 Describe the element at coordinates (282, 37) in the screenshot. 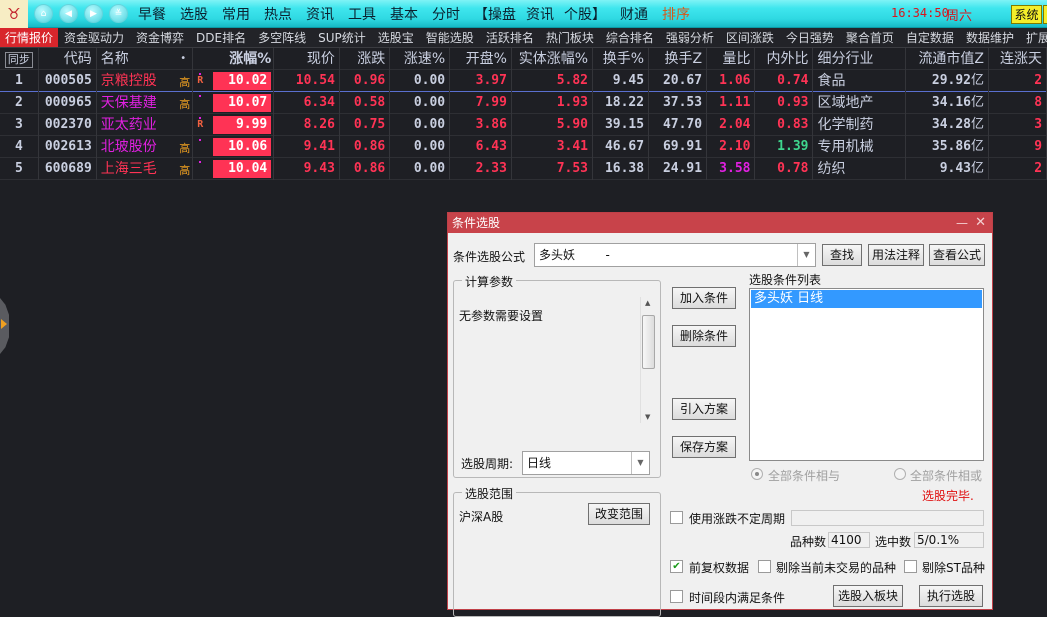

I see `tab-long-short: 多空阵线` at that location.